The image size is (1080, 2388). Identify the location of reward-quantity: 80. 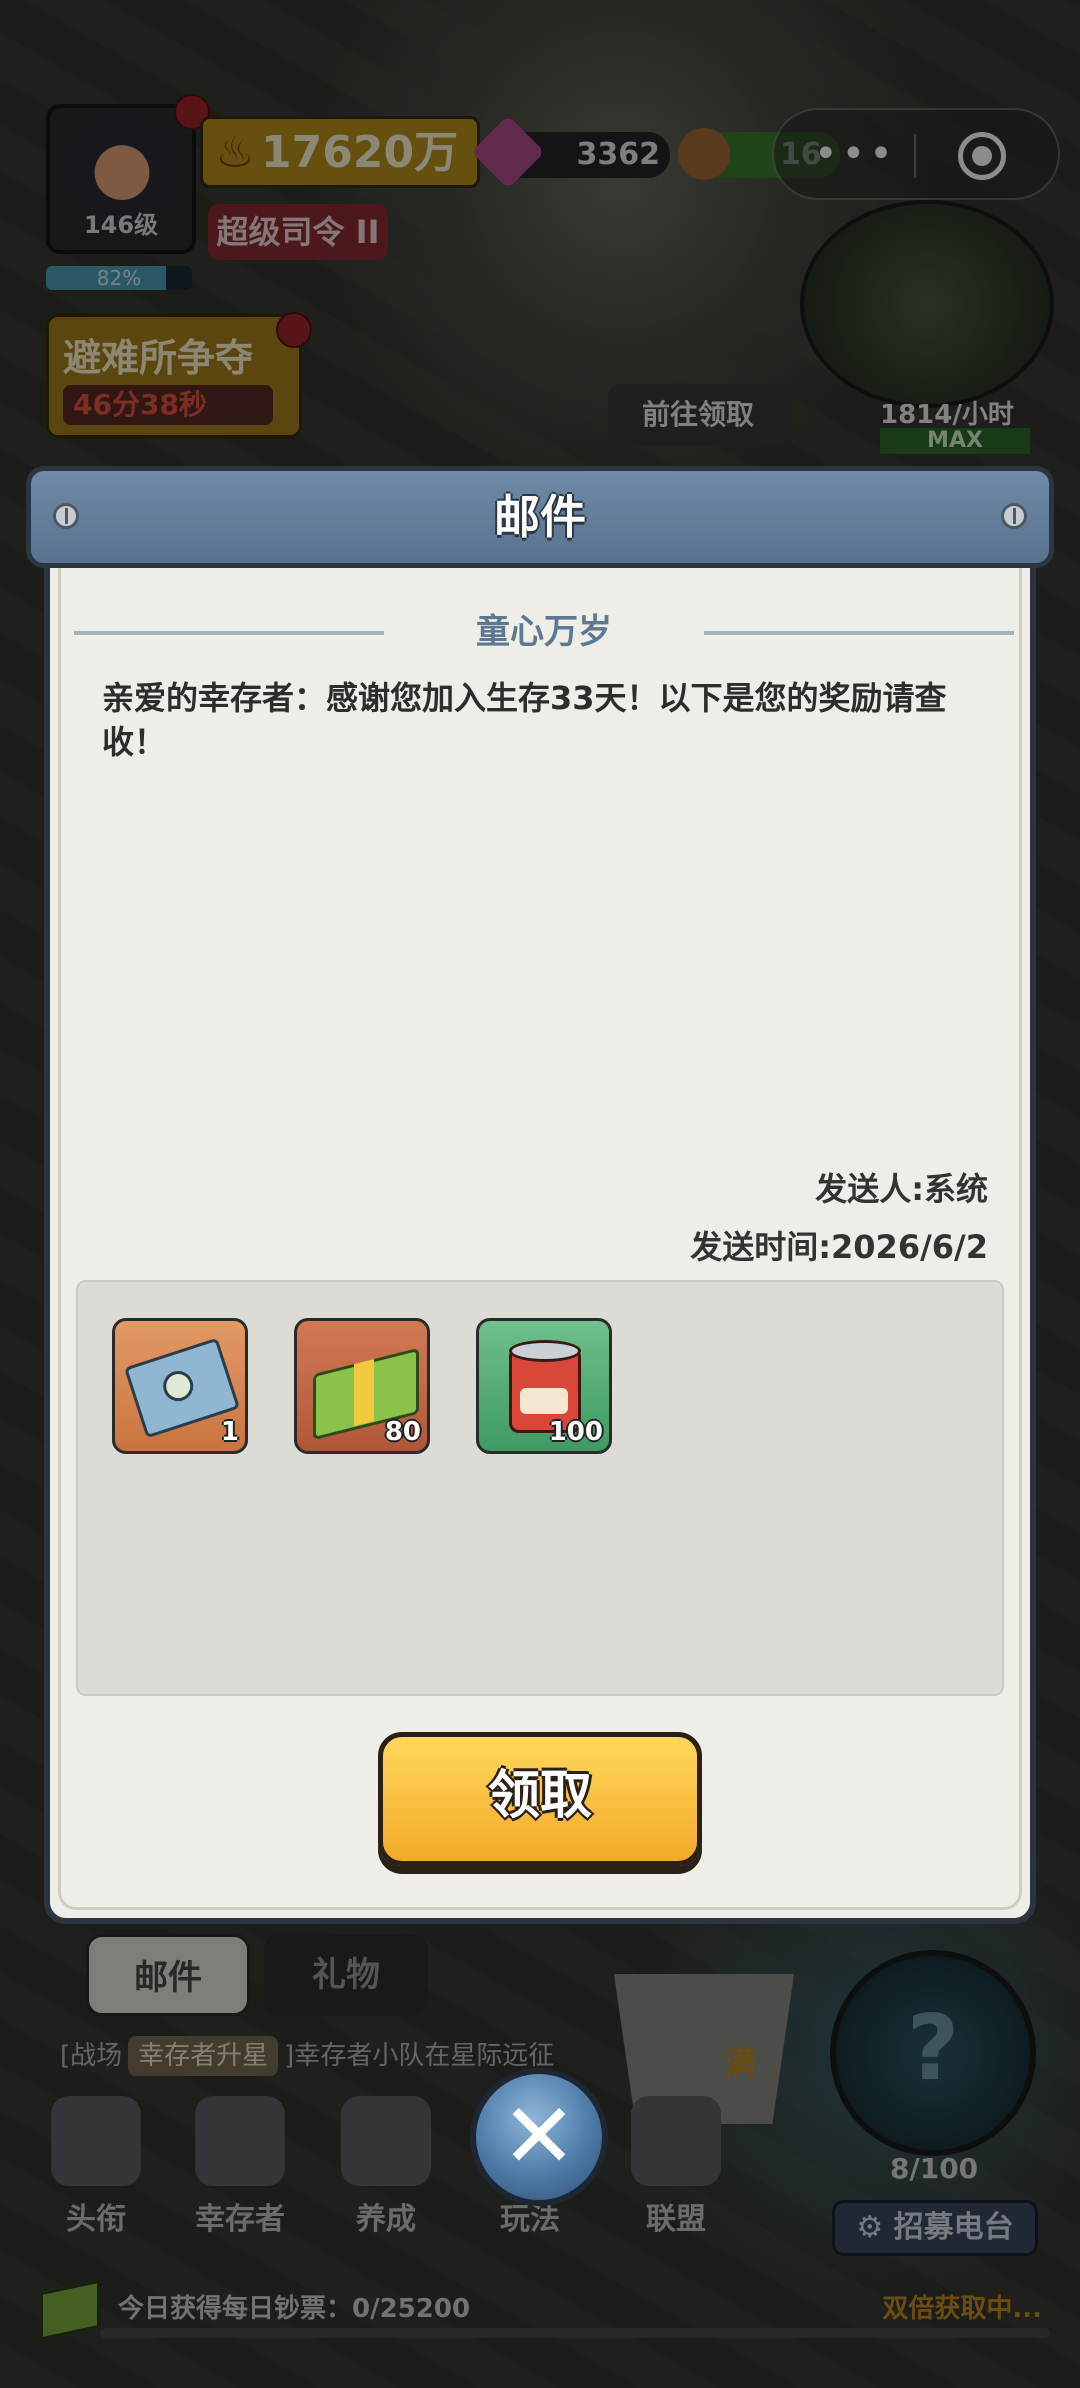
(402, 1432).